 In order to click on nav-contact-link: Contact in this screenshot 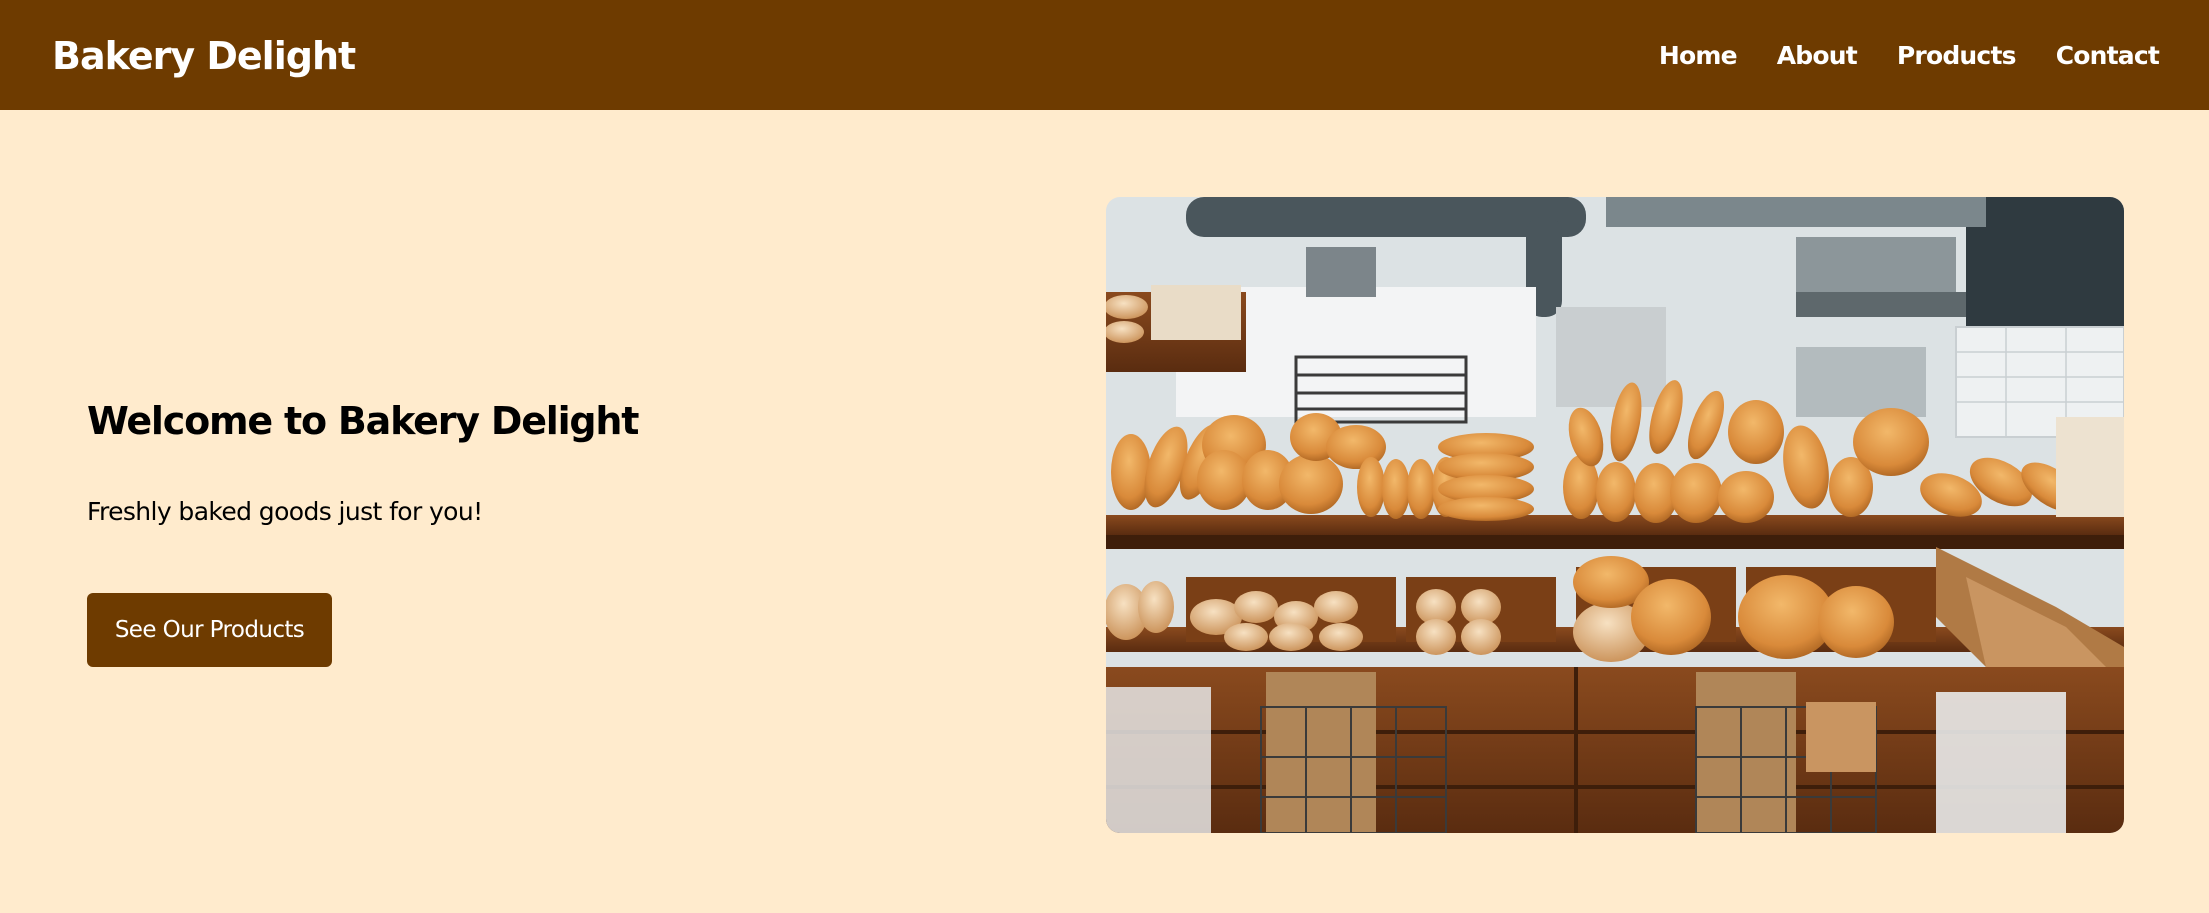, I will do `click(2108, 56)`.